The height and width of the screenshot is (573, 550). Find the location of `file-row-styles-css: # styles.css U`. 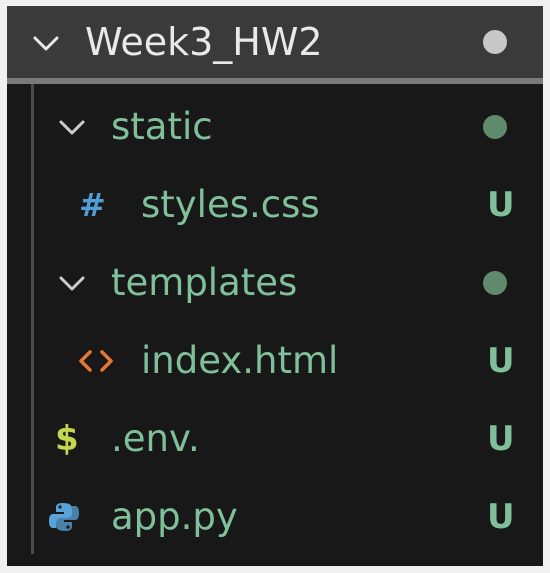

file-row-styles-css: # styles.css U is located at coordinates (275, 205).